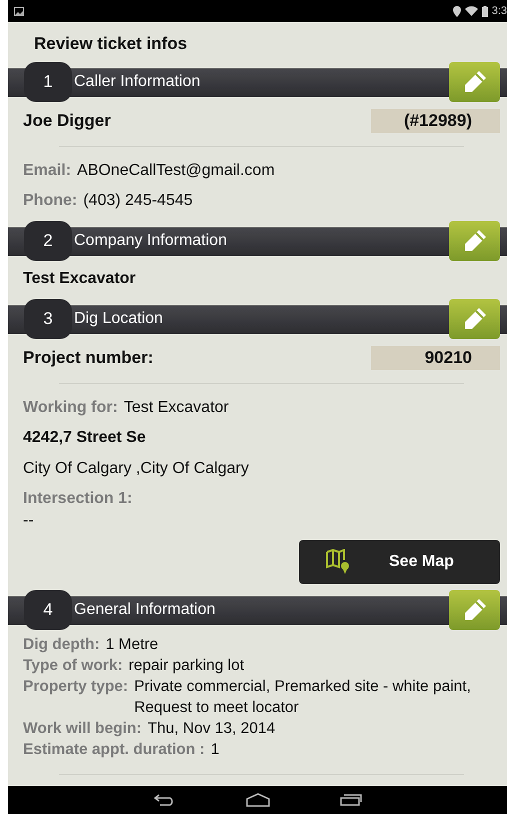 Image resolution: width=507 pixels, height=814 pixels. I want to click on section-number: 4, so click(48, 610).